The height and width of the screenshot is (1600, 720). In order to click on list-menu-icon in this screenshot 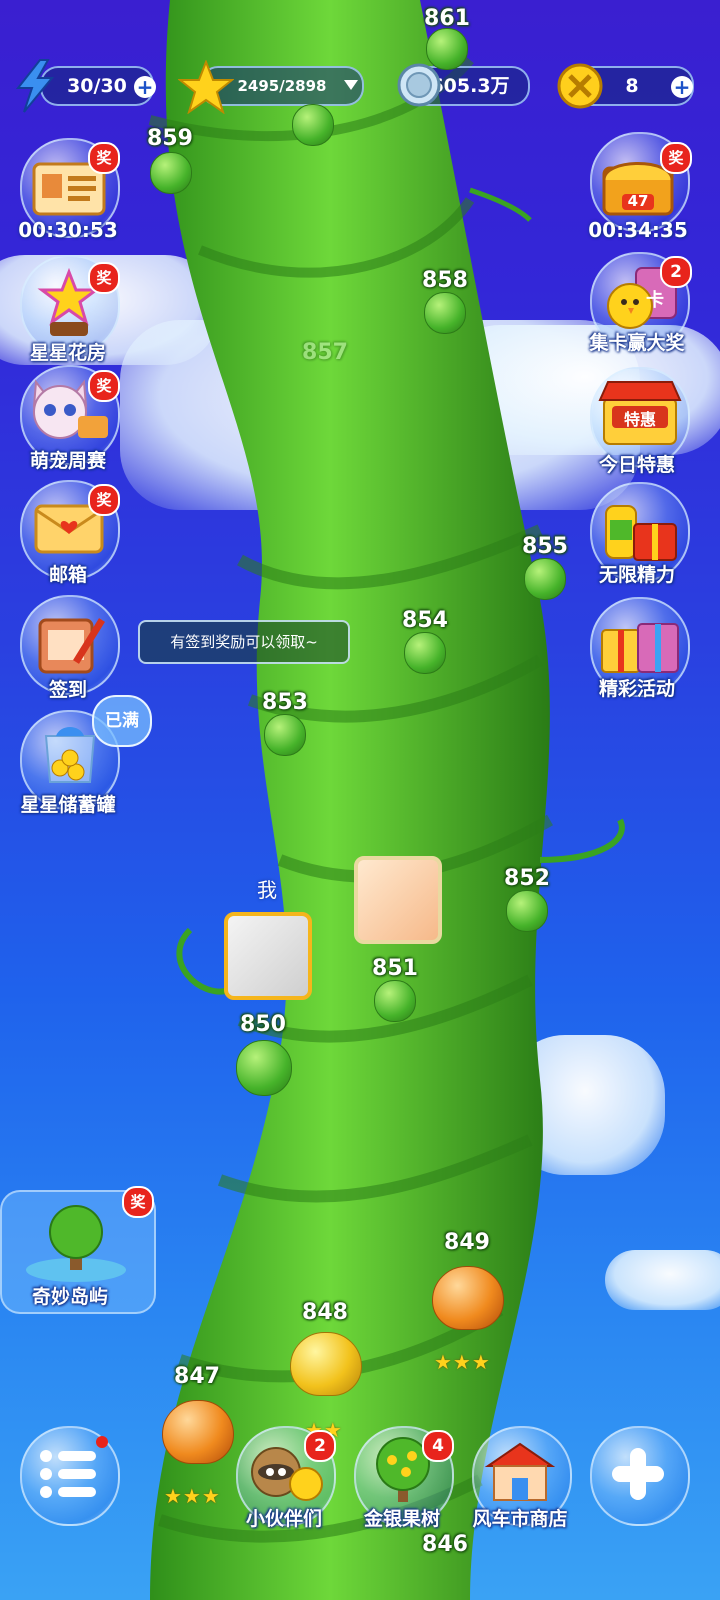, I will do `click(68, 1474)`.